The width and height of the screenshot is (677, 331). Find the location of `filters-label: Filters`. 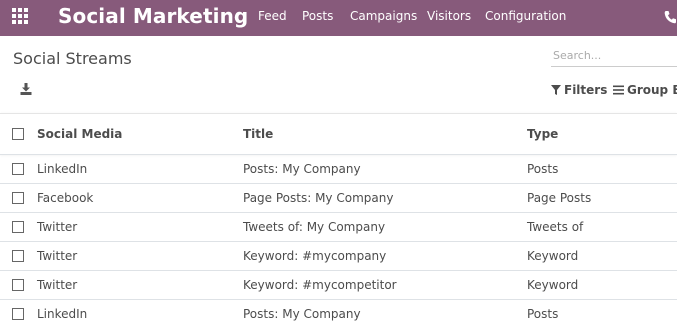

filters-label: Filters is located at coordinates (586, 90).